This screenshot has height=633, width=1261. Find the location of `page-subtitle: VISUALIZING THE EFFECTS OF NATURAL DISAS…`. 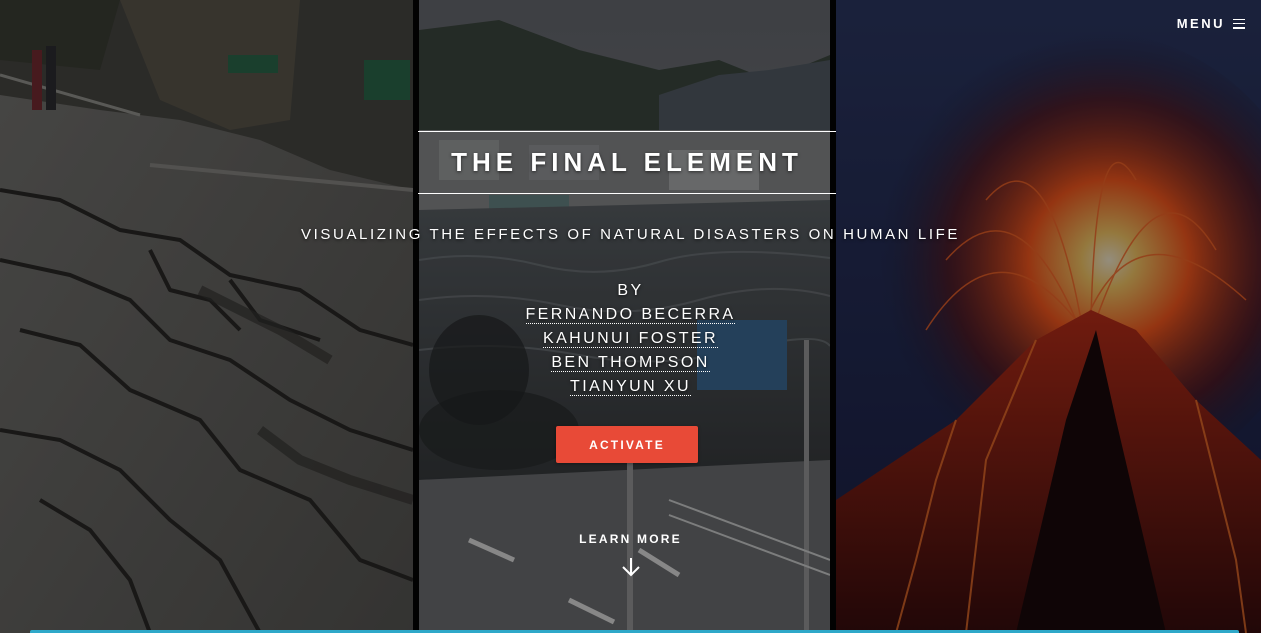

page-subtitle: VISUALIZING THE EFFECTS OF NATURAL DISAS… is located at coordinates (630, 234).